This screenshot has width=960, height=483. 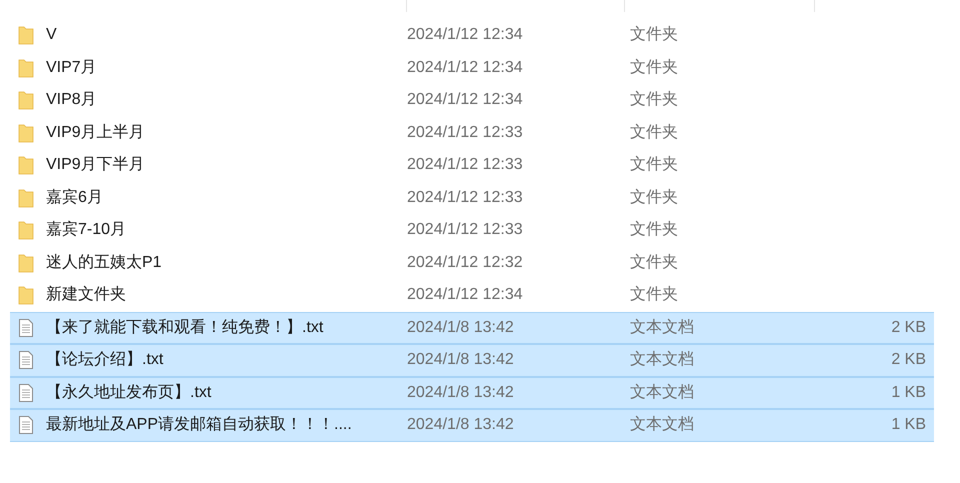 I want to click on file-name: VIP9月上半月, so click(x=95, y=132).